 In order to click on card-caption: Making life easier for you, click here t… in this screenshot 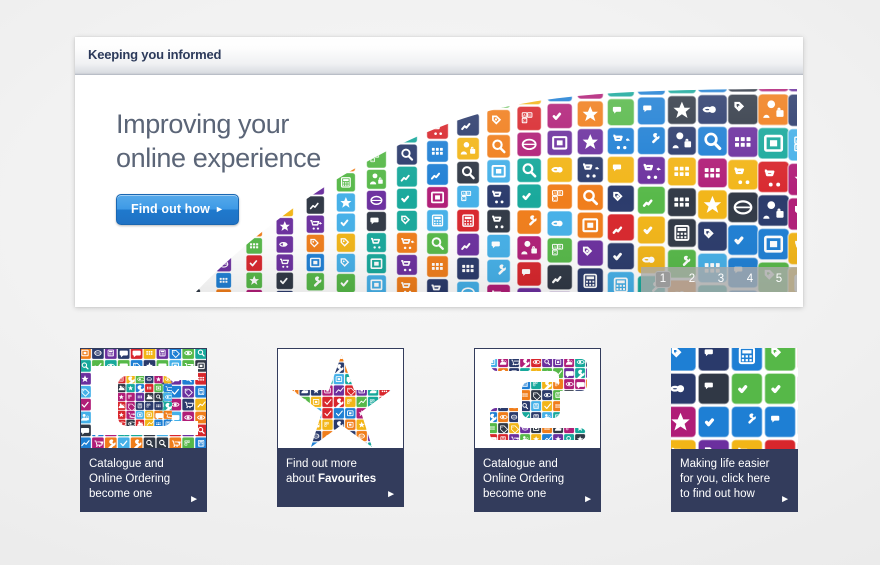, I will do `click(734, 480)`.